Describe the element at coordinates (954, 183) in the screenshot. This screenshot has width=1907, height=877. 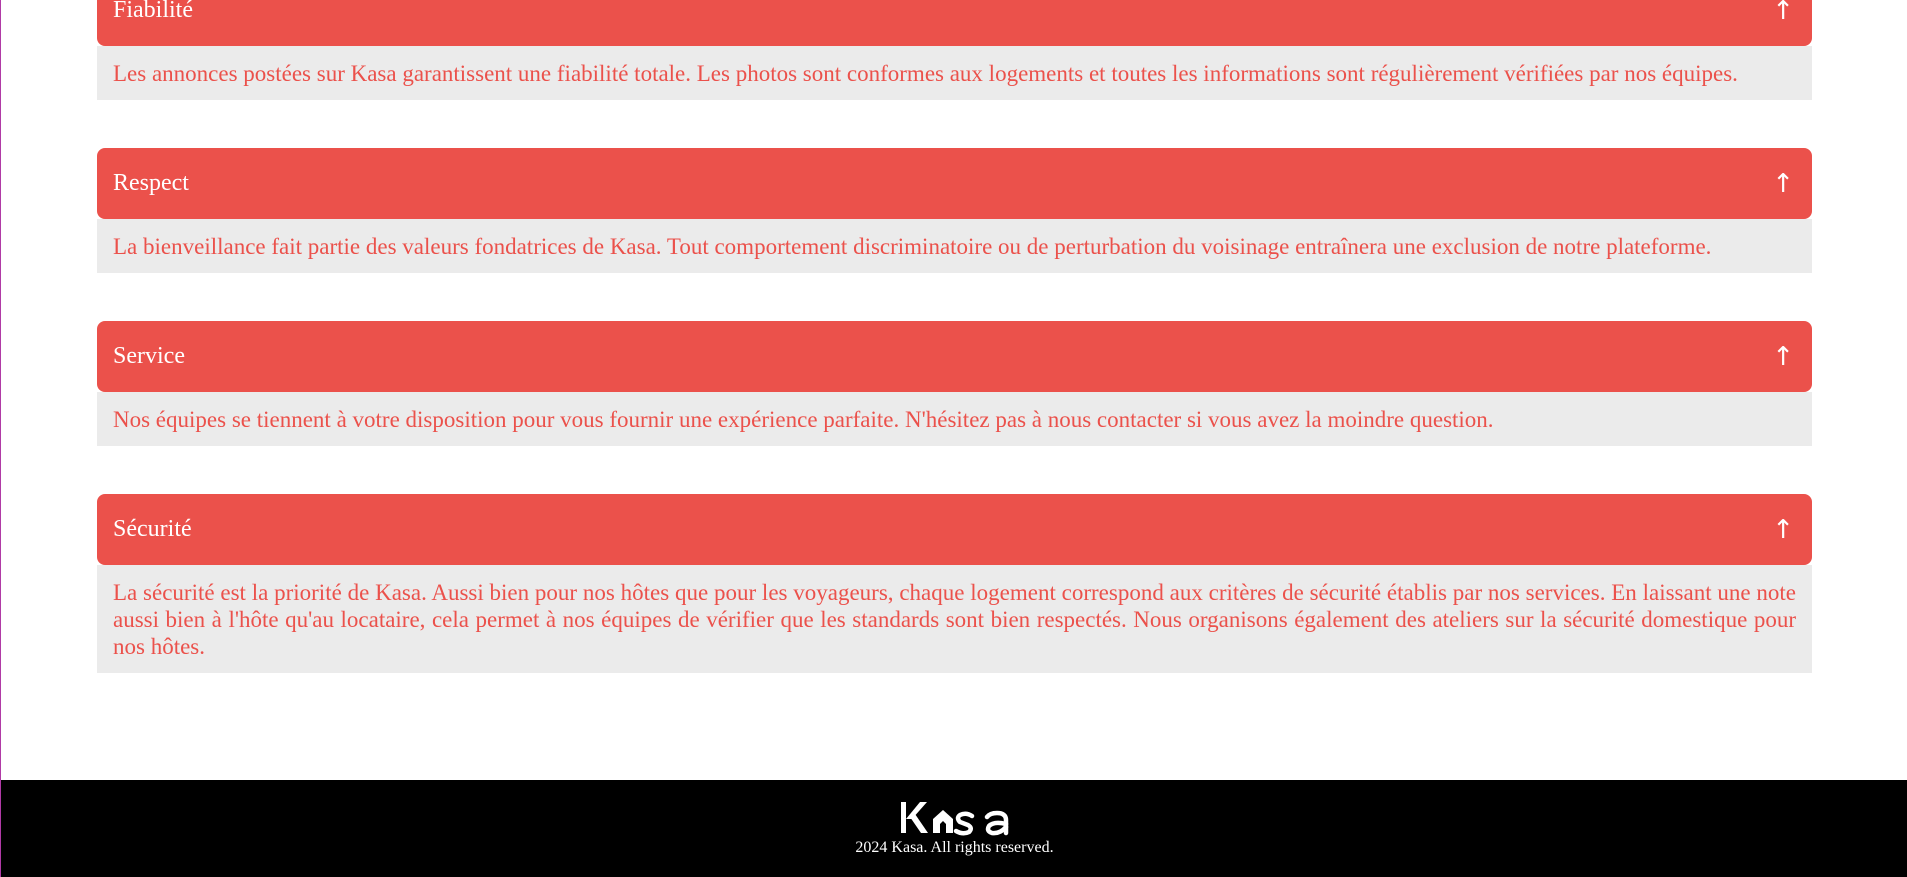
I see `accordion-header-respect: Respect ↑` at that location.